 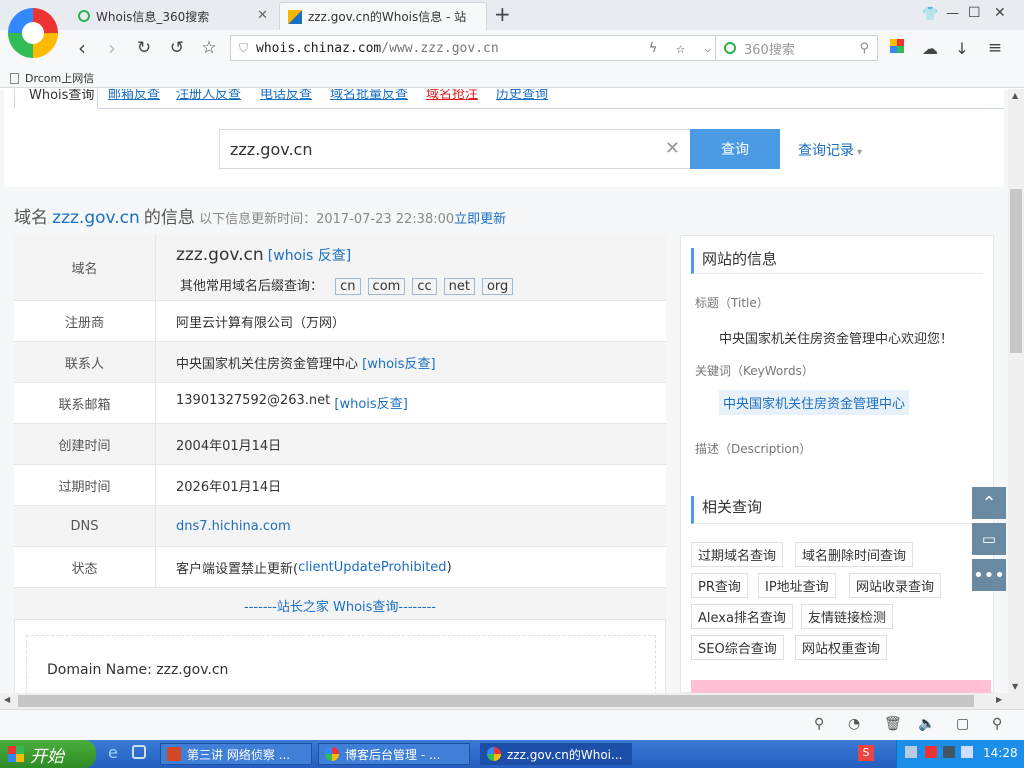 I want to click on domain-search-input: zzz.gov.cn ✕, so click(x=455, y=149).